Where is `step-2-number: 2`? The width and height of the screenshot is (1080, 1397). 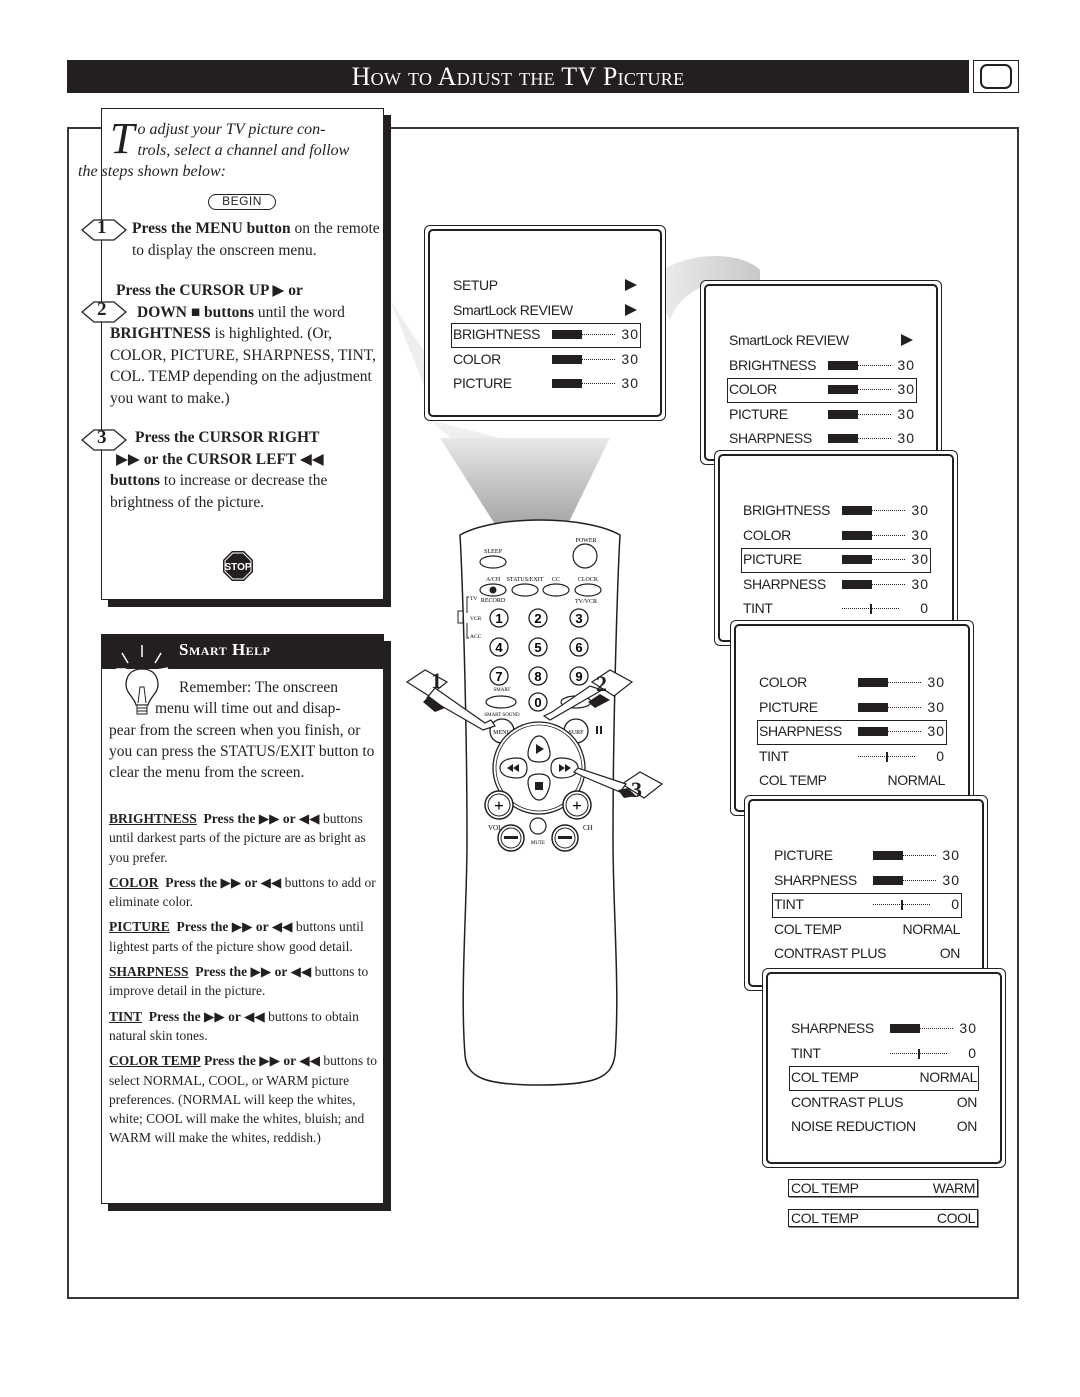
step-2-number: 2 is located at coordinates (102, 309).